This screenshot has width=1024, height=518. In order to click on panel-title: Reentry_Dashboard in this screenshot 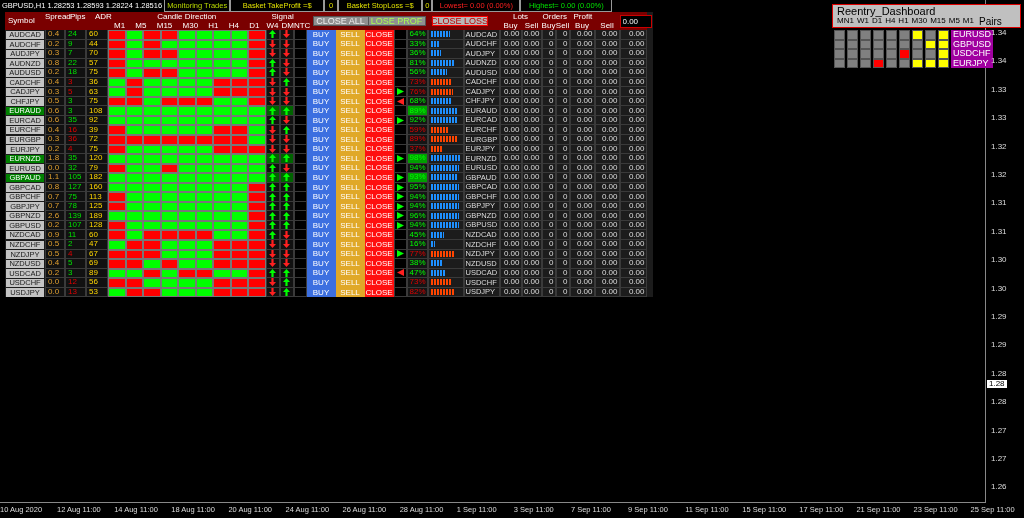, I will do `click(887, 11)`.